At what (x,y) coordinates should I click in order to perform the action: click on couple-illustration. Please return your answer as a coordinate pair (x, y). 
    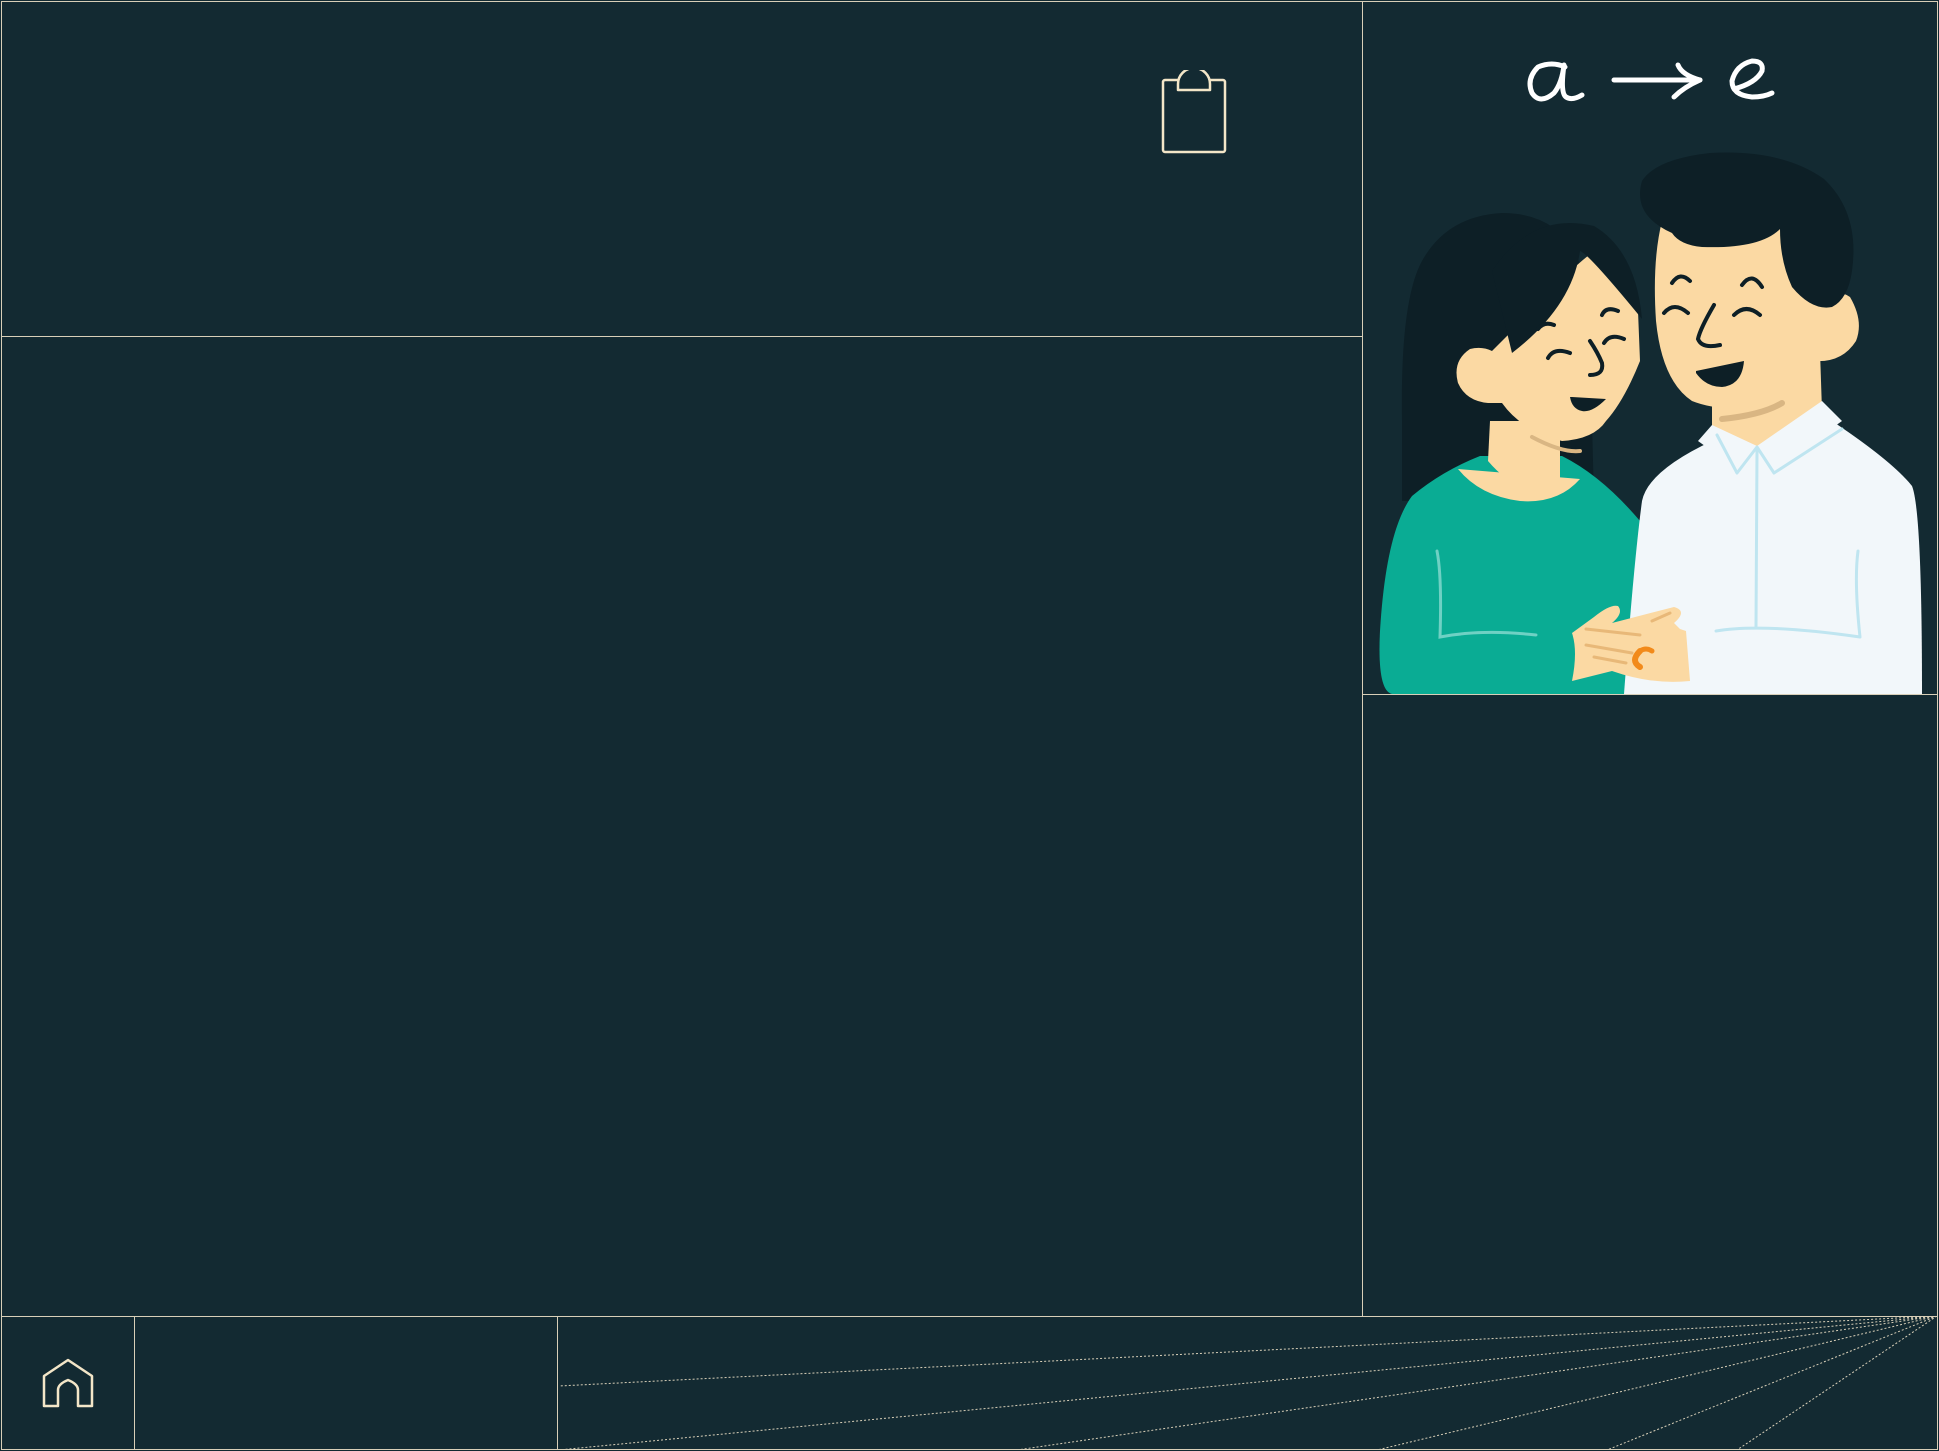
    Looking at the image, I should click on (1650, 376).